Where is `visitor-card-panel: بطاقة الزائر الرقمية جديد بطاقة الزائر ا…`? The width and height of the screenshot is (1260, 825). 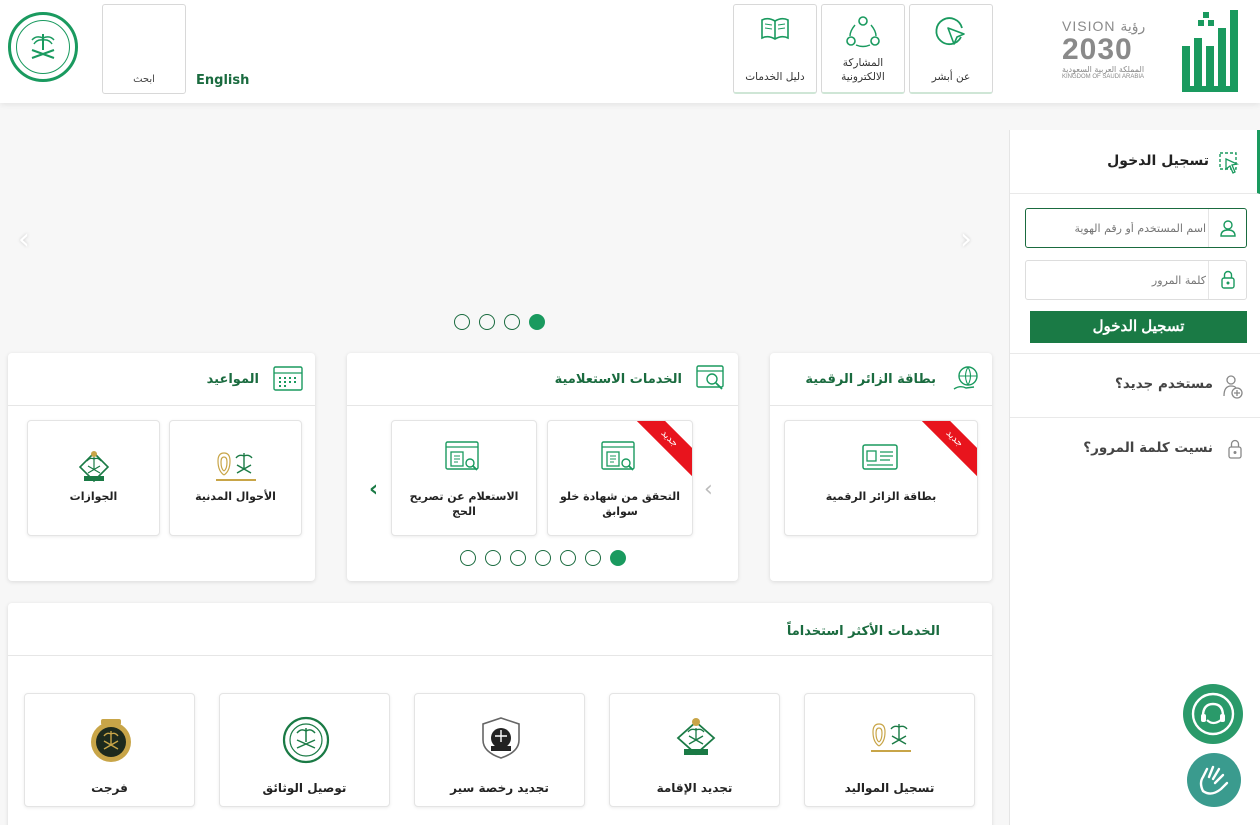 visitor-card-panel: بطاقة الزائر الرقمية جديد بطاقة الزائر ا… is located at coordinates (881, 467).